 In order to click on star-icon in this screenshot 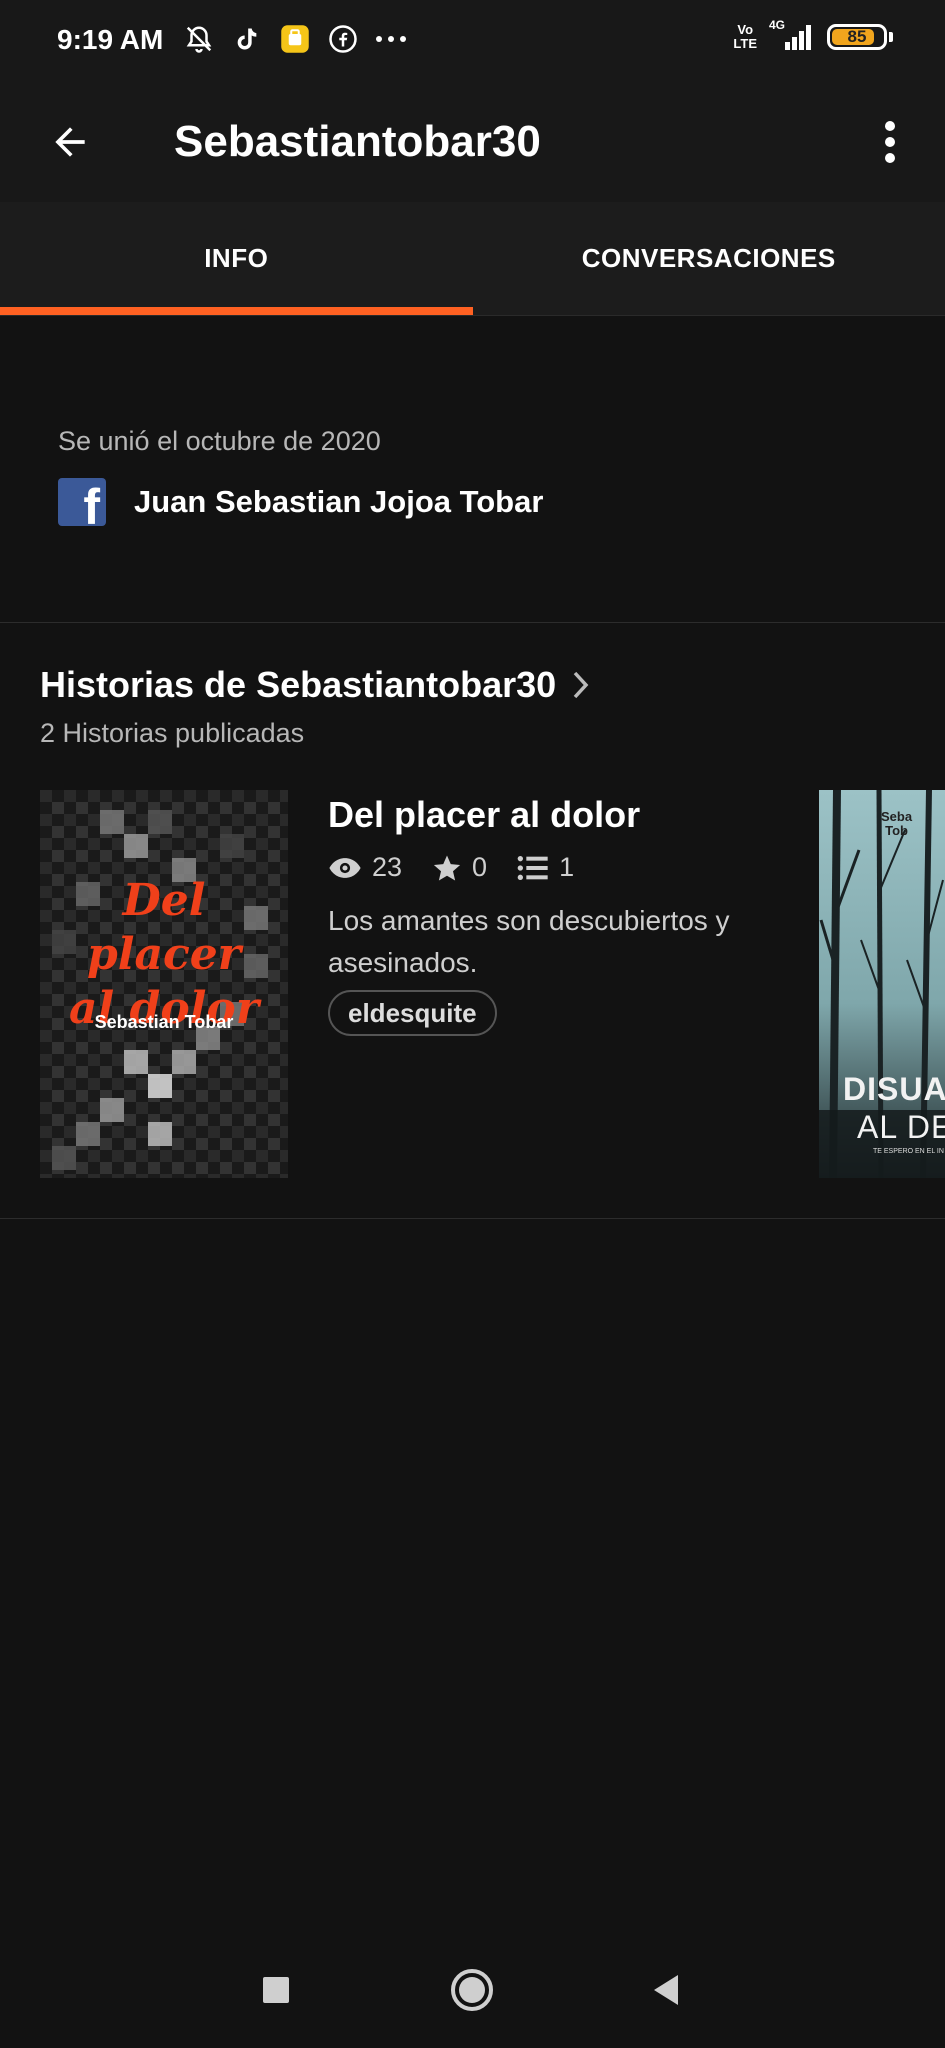, I will do `click(447, 867)`.